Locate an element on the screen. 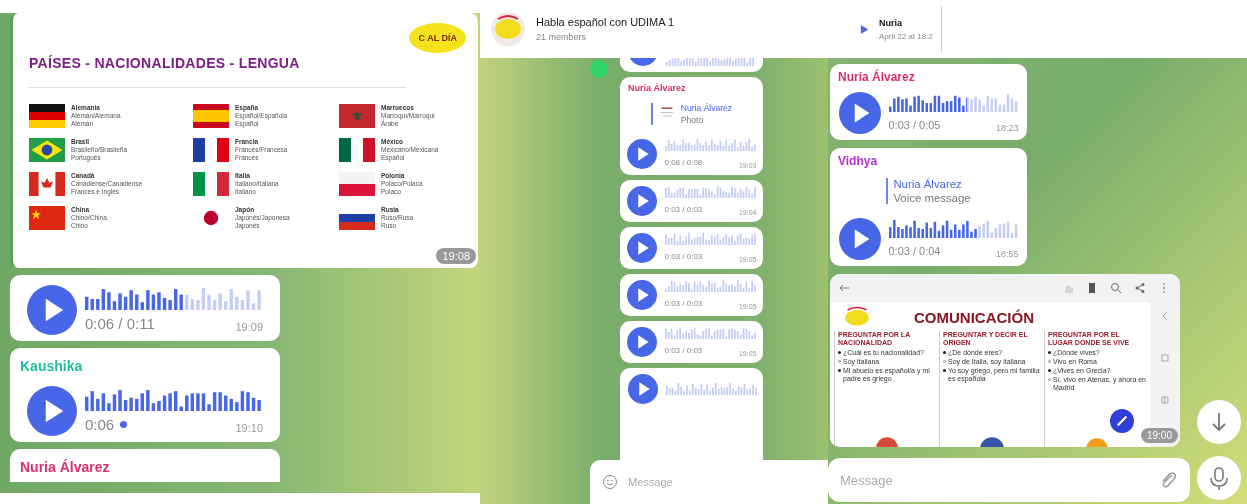 This screenshot has width=1247, height=504. scroll-down-button is located at coordinates (1218, 422).